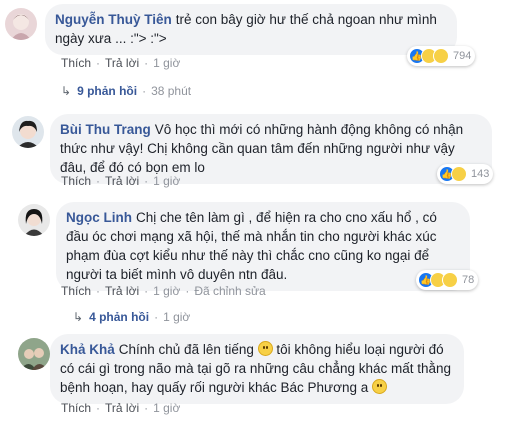 The height and width of the screenshot is (427, 518). What do you see at coordinates (186, 349) in the screenshot?
I see `comment-text-part-1: Chính chủ đã lên tiếng` at bounding box center [186, 349].